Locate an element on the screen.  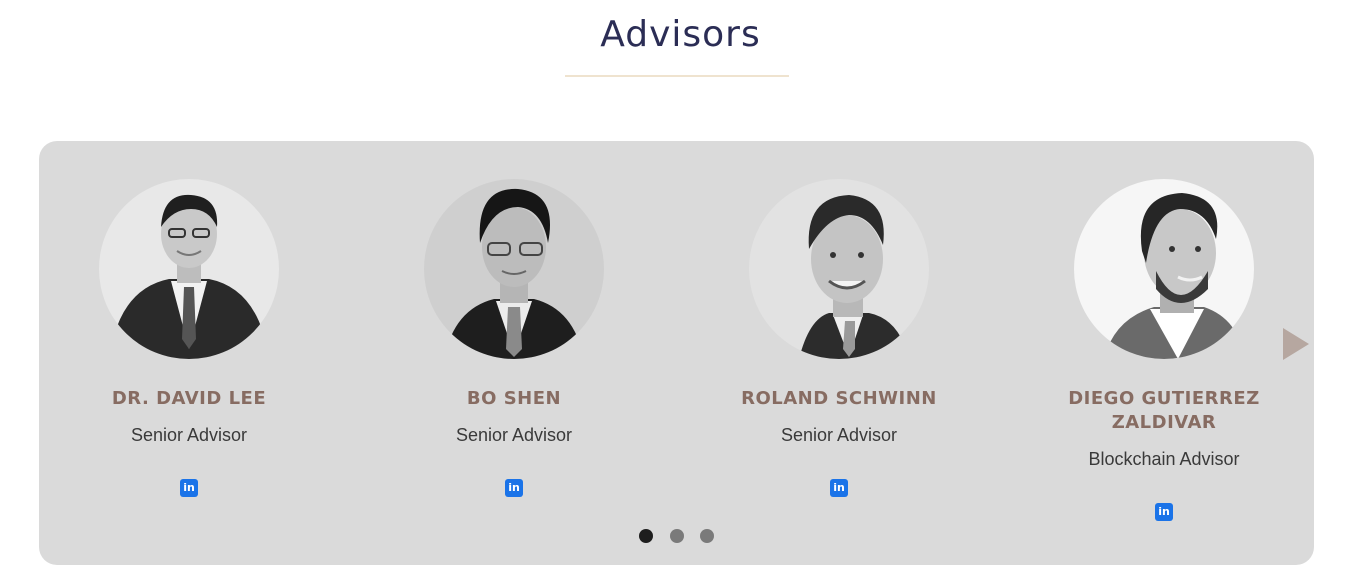
section-title: Advisors is located at coordinates (680, 34).